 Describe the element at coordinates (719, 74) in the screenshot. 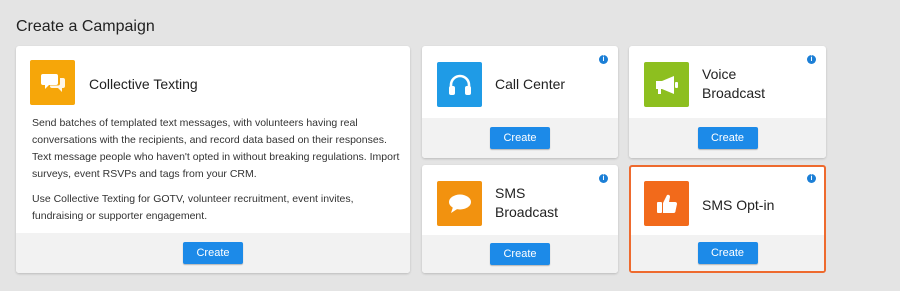

I see `card-title-line: Voice` at that location.